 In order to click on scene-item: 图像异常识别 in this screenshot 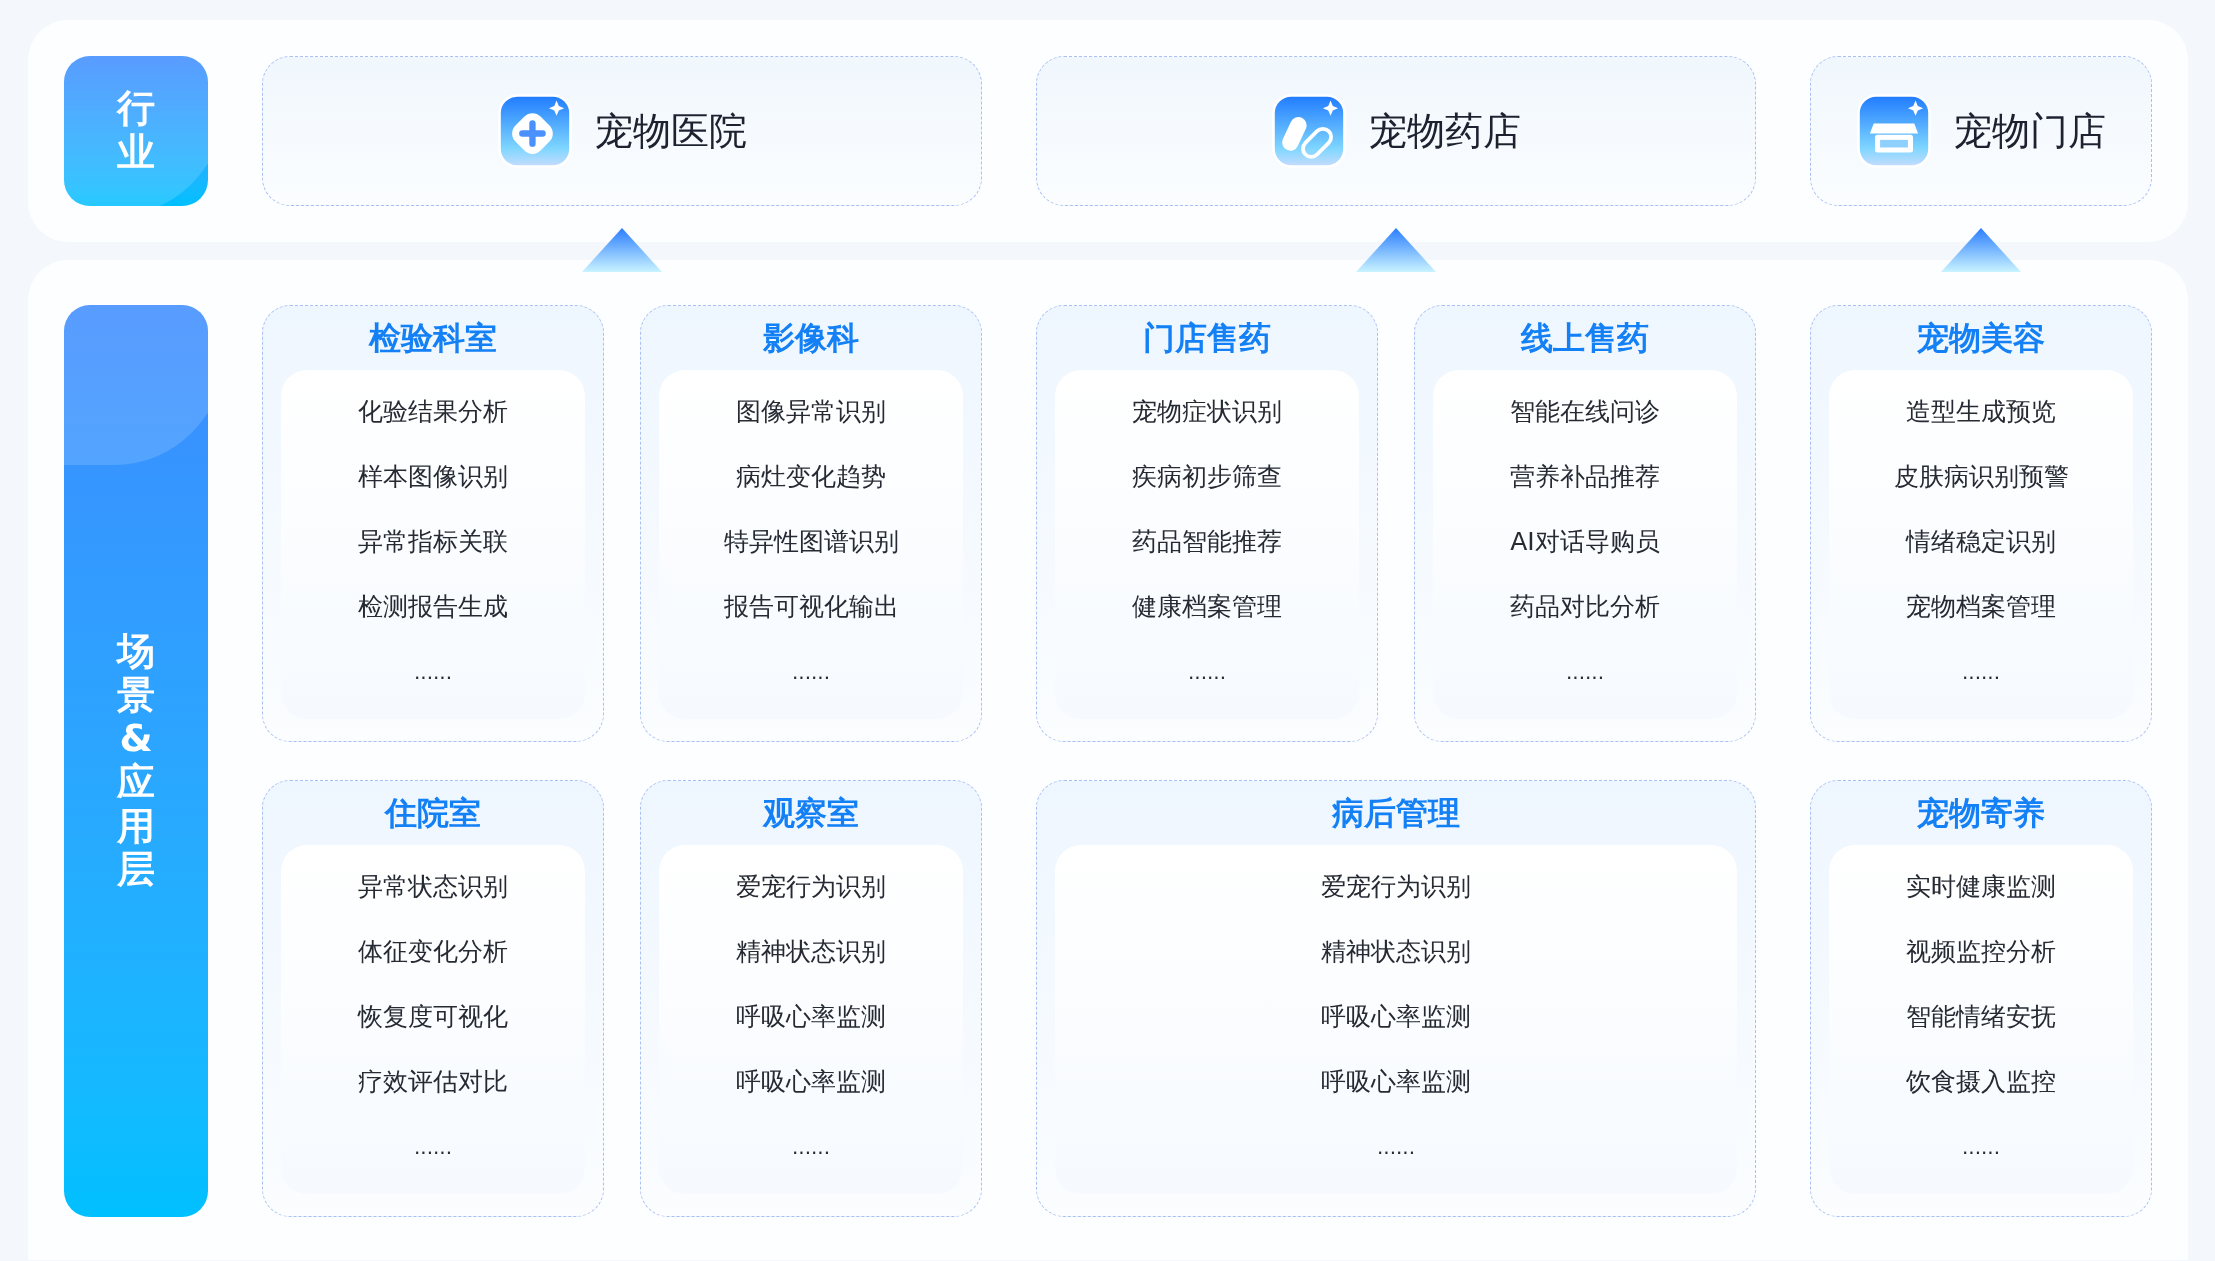, I will do `click(811, 412)`.